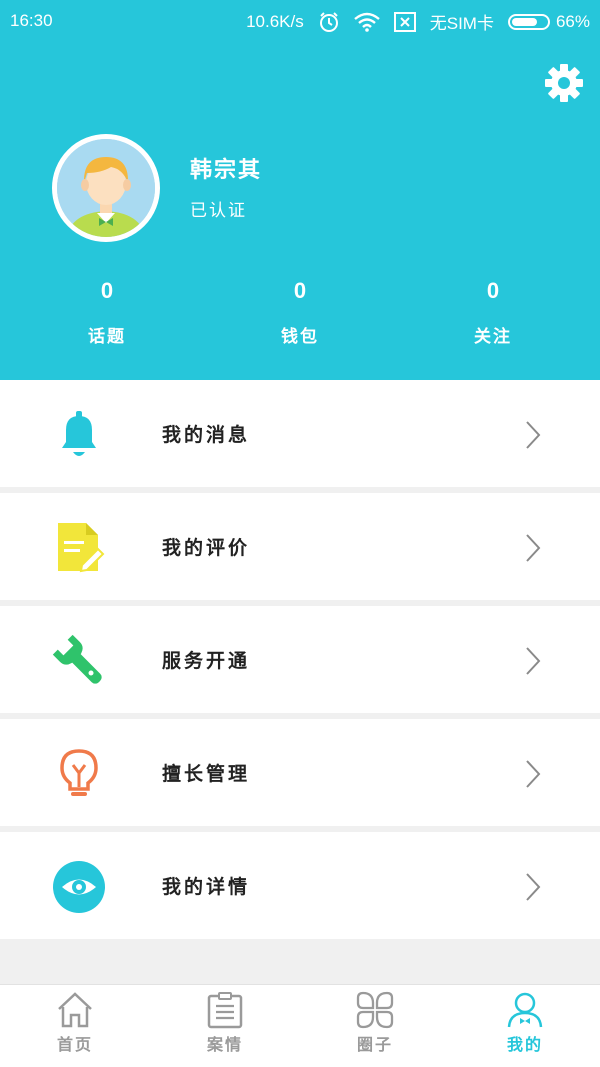 The width and height of the screenshot is (600, 1067). I want to click on menu-item-details: 我的详情, so click(300, 885).